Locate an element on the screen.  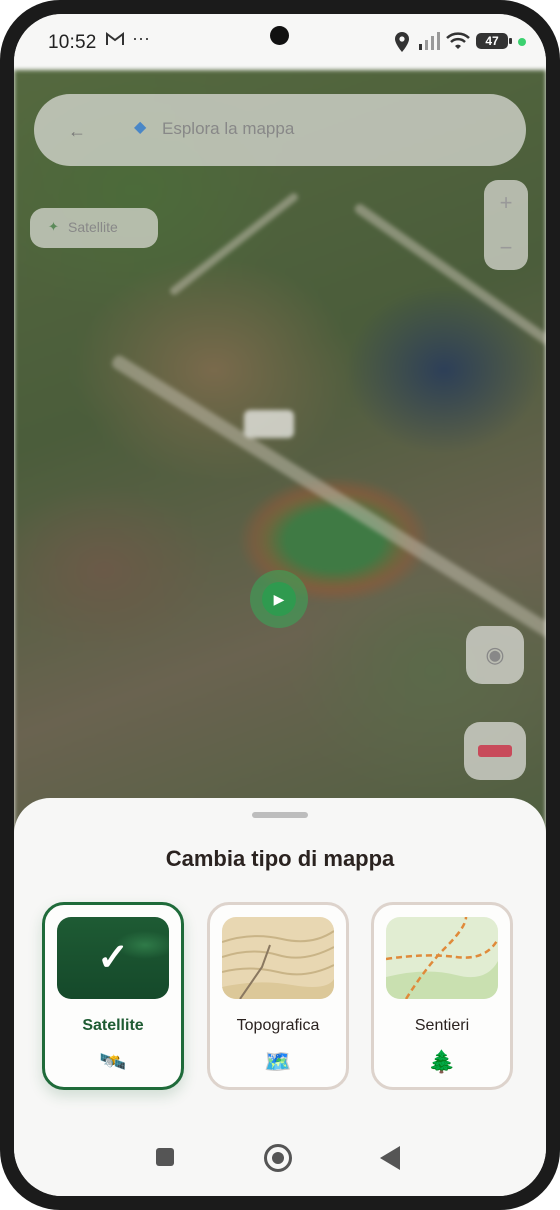
sheet-title: Cambia tipo di mappa is located at coordinates (280, 858).